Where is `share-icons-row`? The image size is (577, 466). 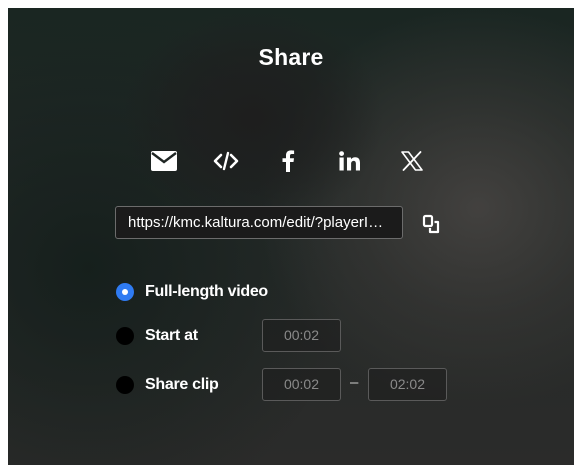
share-icons-row is located at coordinates (288, 161).